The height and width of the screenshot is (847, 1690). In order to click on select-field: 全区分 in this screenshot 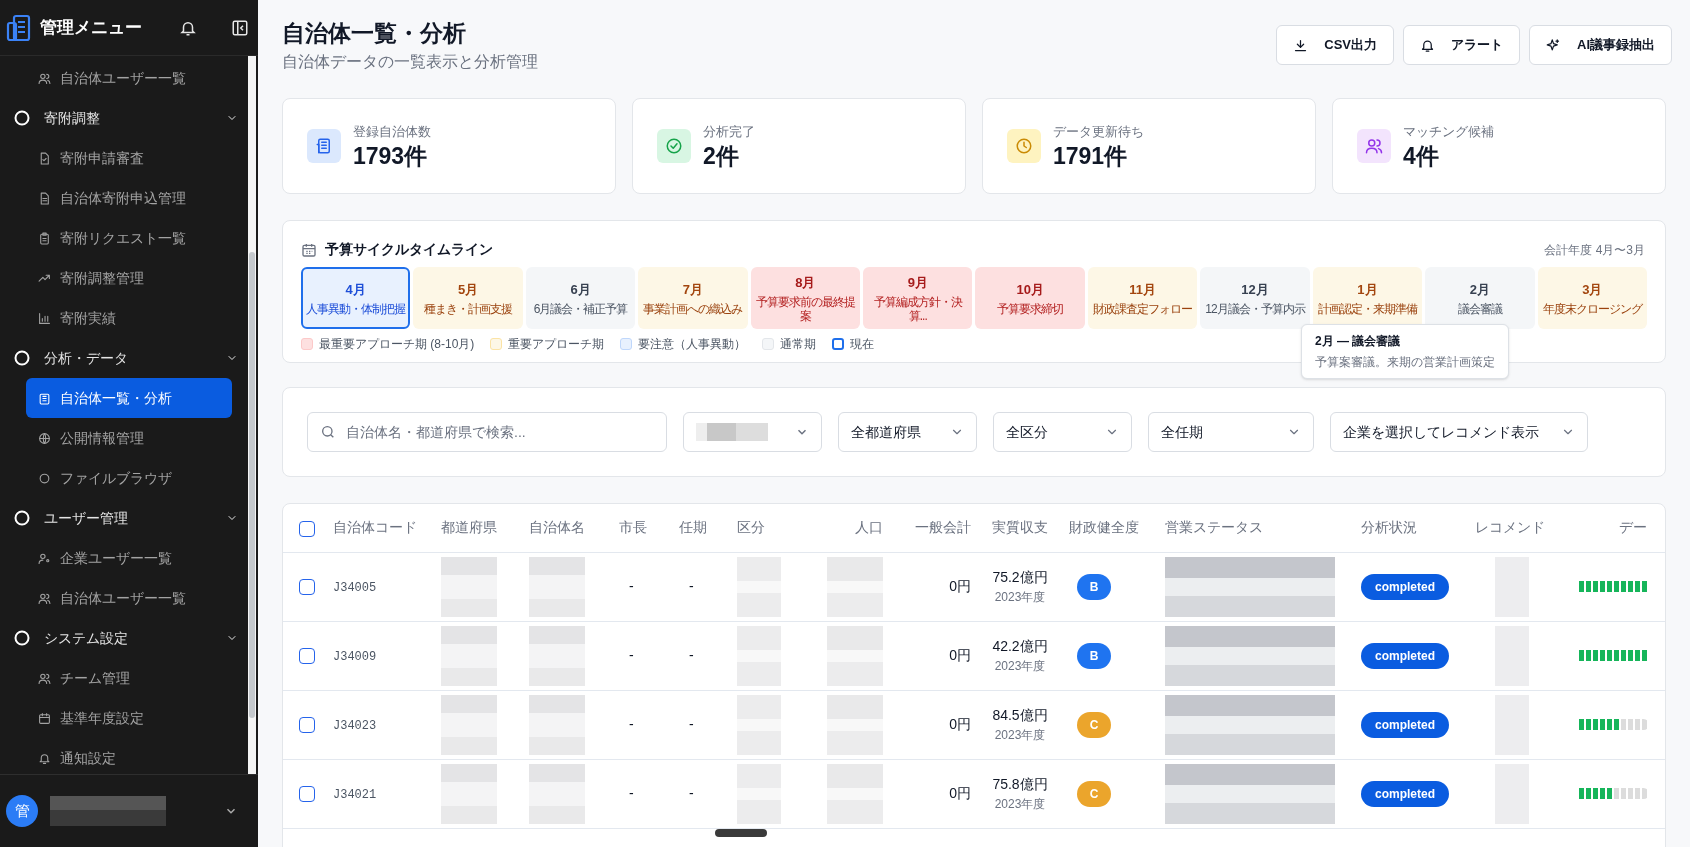, I will do `click(1062, 432)`.